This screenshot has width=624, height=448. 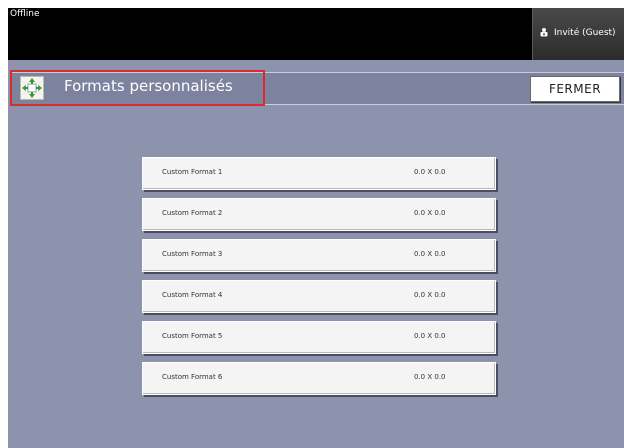 What do you see at coordinates (319, 296) in the screenshot?
I see `custom-format-button-4: Custom Format 4 0.0 X 0.0` at bounding box center [319, 296].